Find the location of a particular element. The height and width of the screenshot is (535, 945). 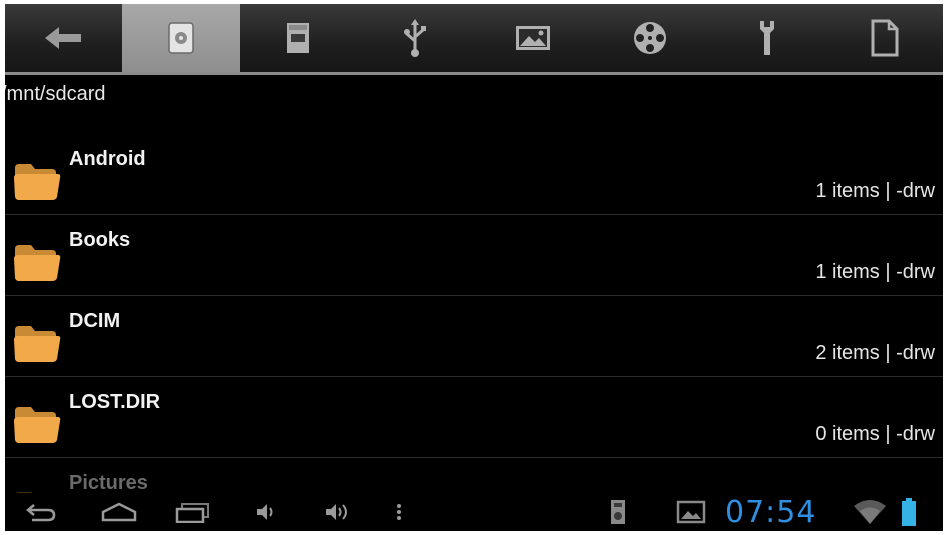

sd-card-icon is located at coordinates (298, 38).